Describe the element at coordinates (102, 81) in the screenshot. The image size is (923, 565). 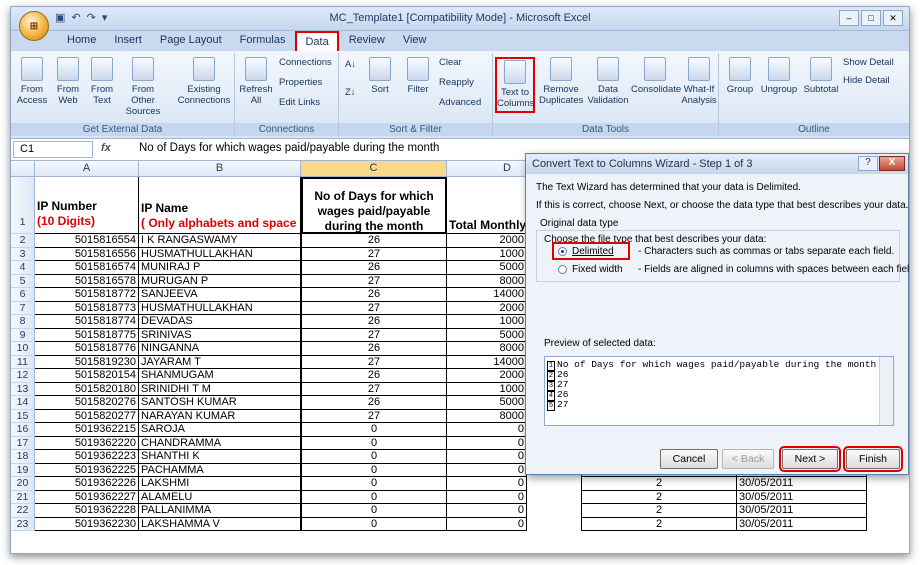
I see `from-text-button: From Text` at that location.